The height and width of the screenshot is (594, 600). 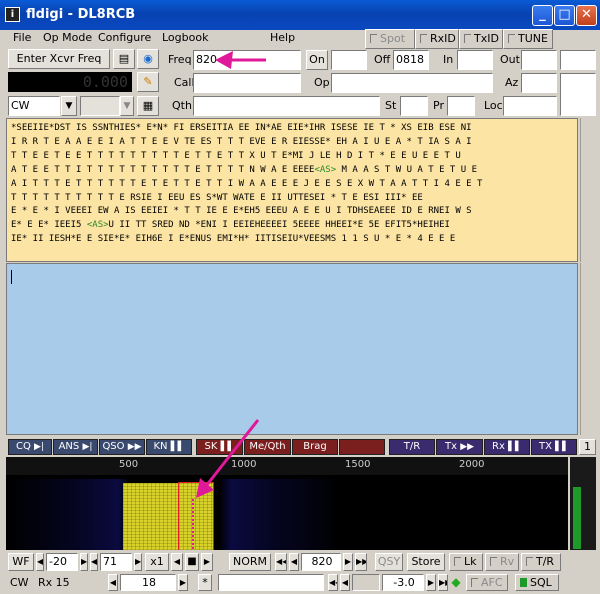 I want to click on range-right-arrow-icon: ▶, so click(x=138, y=562).